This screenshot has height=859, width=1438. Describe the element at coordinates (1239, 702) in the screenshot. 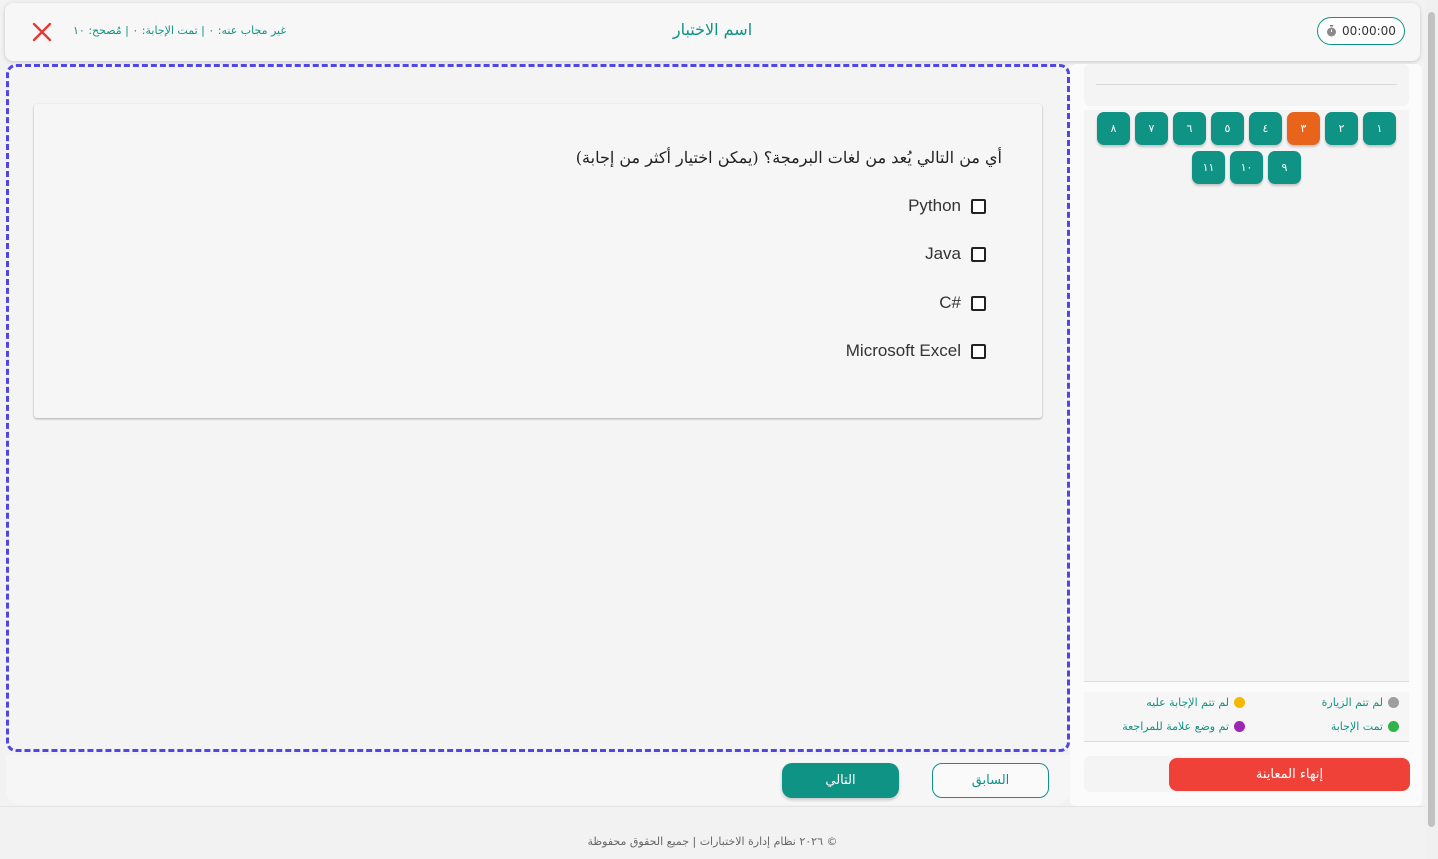

I see `yellow-dot-icon` at that location.